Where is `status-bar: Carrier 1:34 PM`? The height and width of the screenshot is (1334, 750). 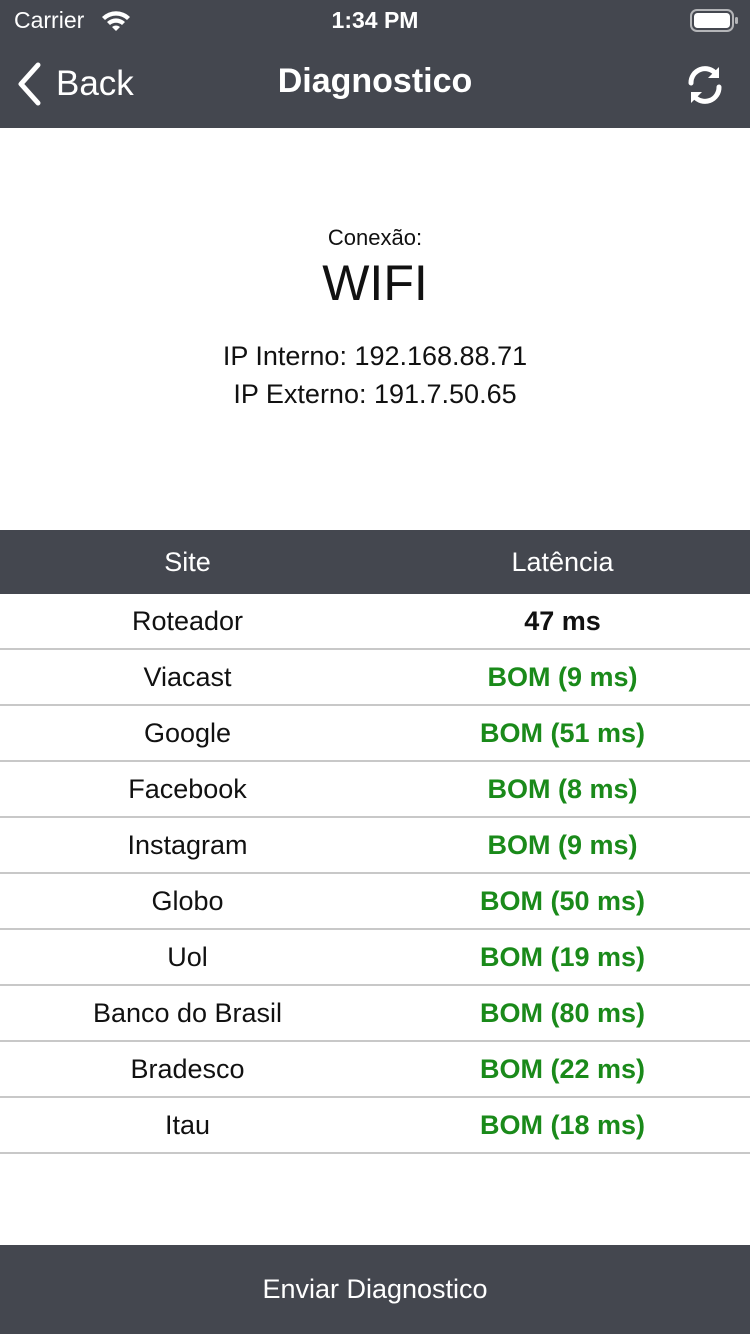 status-bar: Carrier 1:34 PM is located at coordinates (375, 20).